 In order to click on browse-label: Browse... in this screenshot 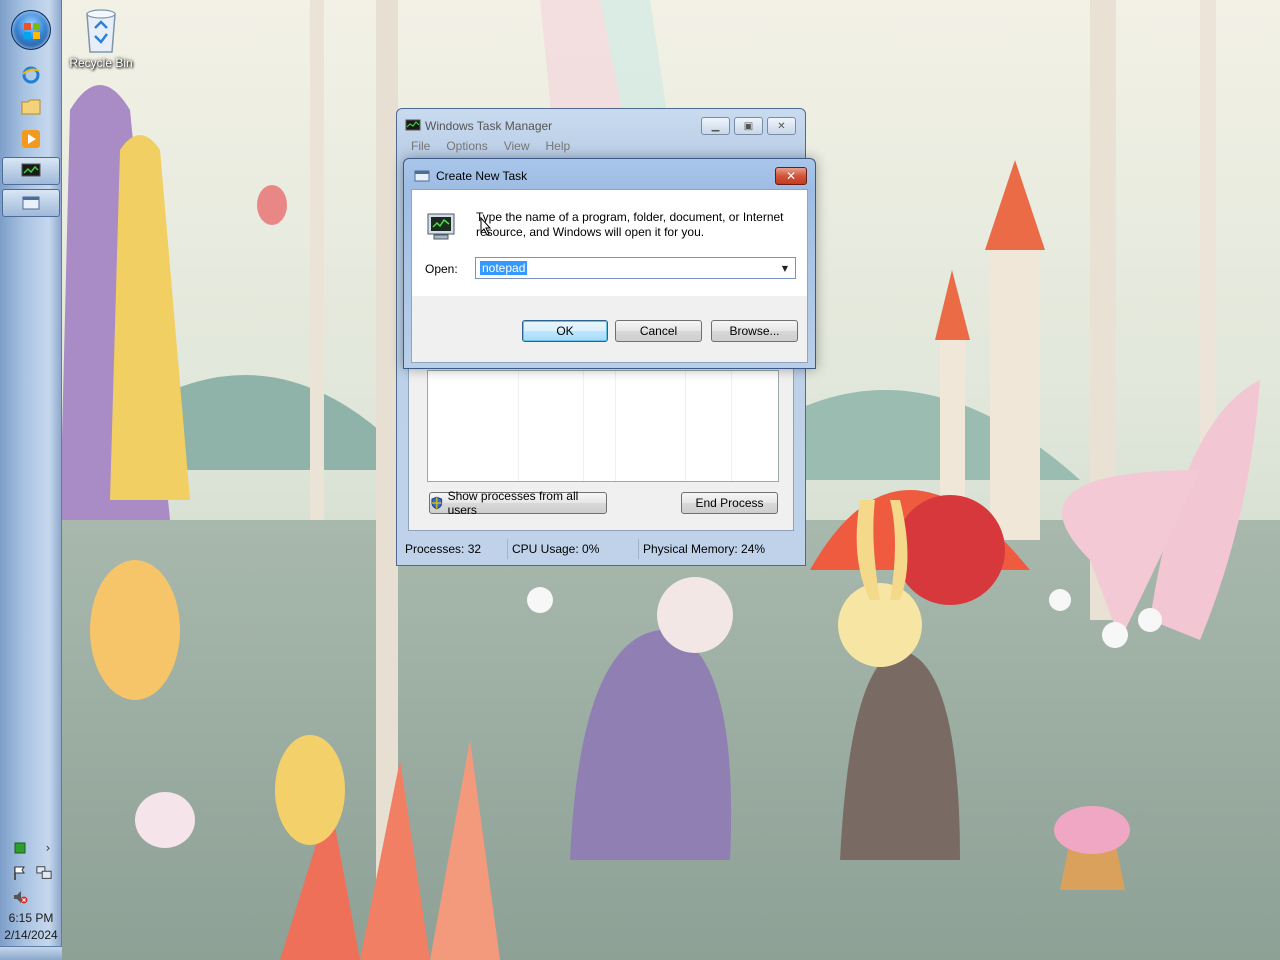, I will do `click(754, 331)`.